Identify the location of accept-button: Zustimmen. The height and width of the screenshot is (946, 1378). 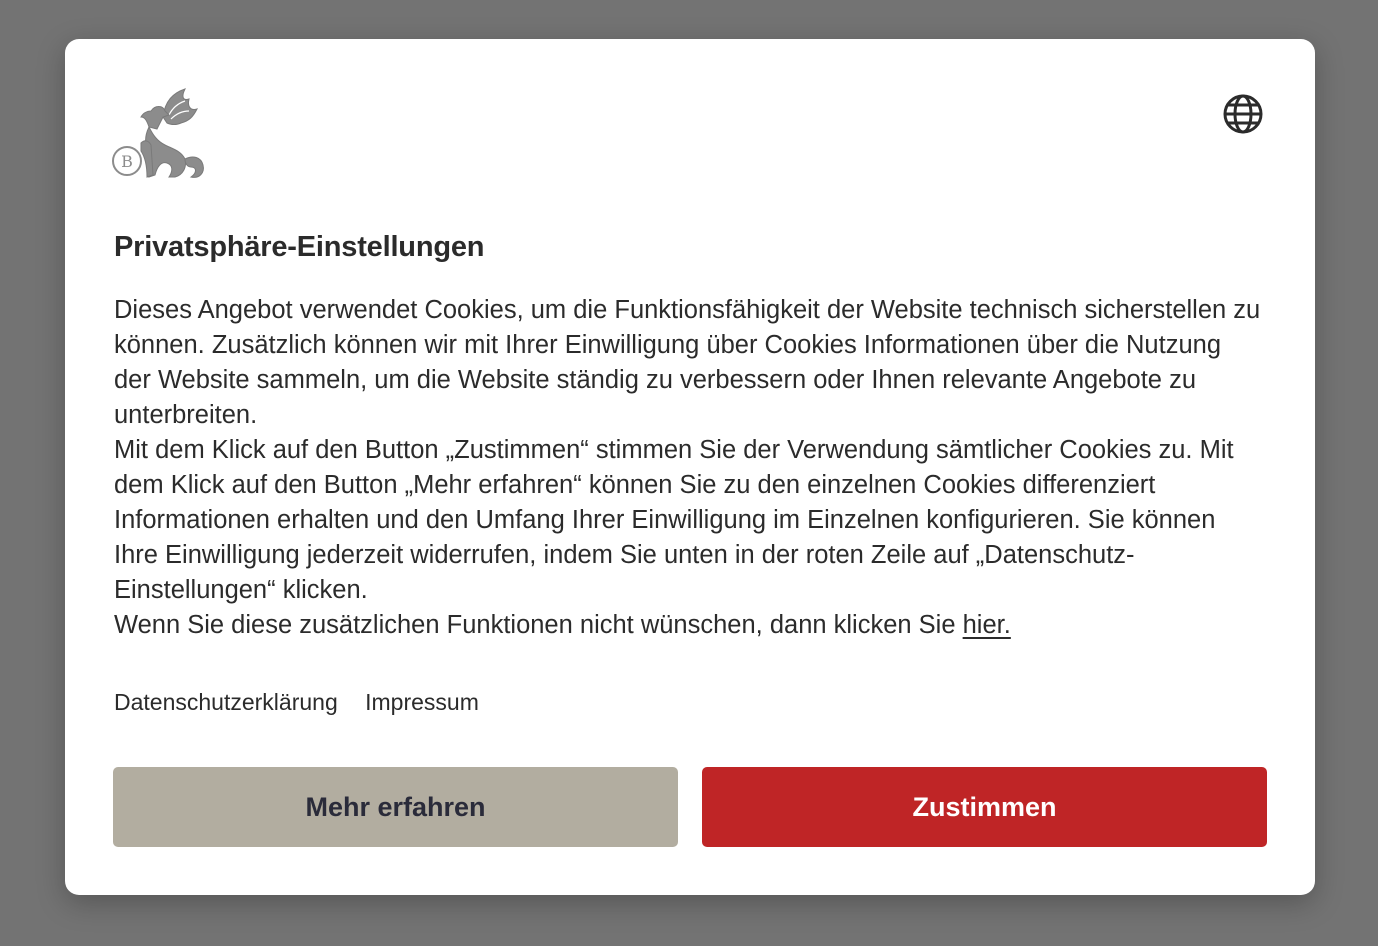
(984, 807).